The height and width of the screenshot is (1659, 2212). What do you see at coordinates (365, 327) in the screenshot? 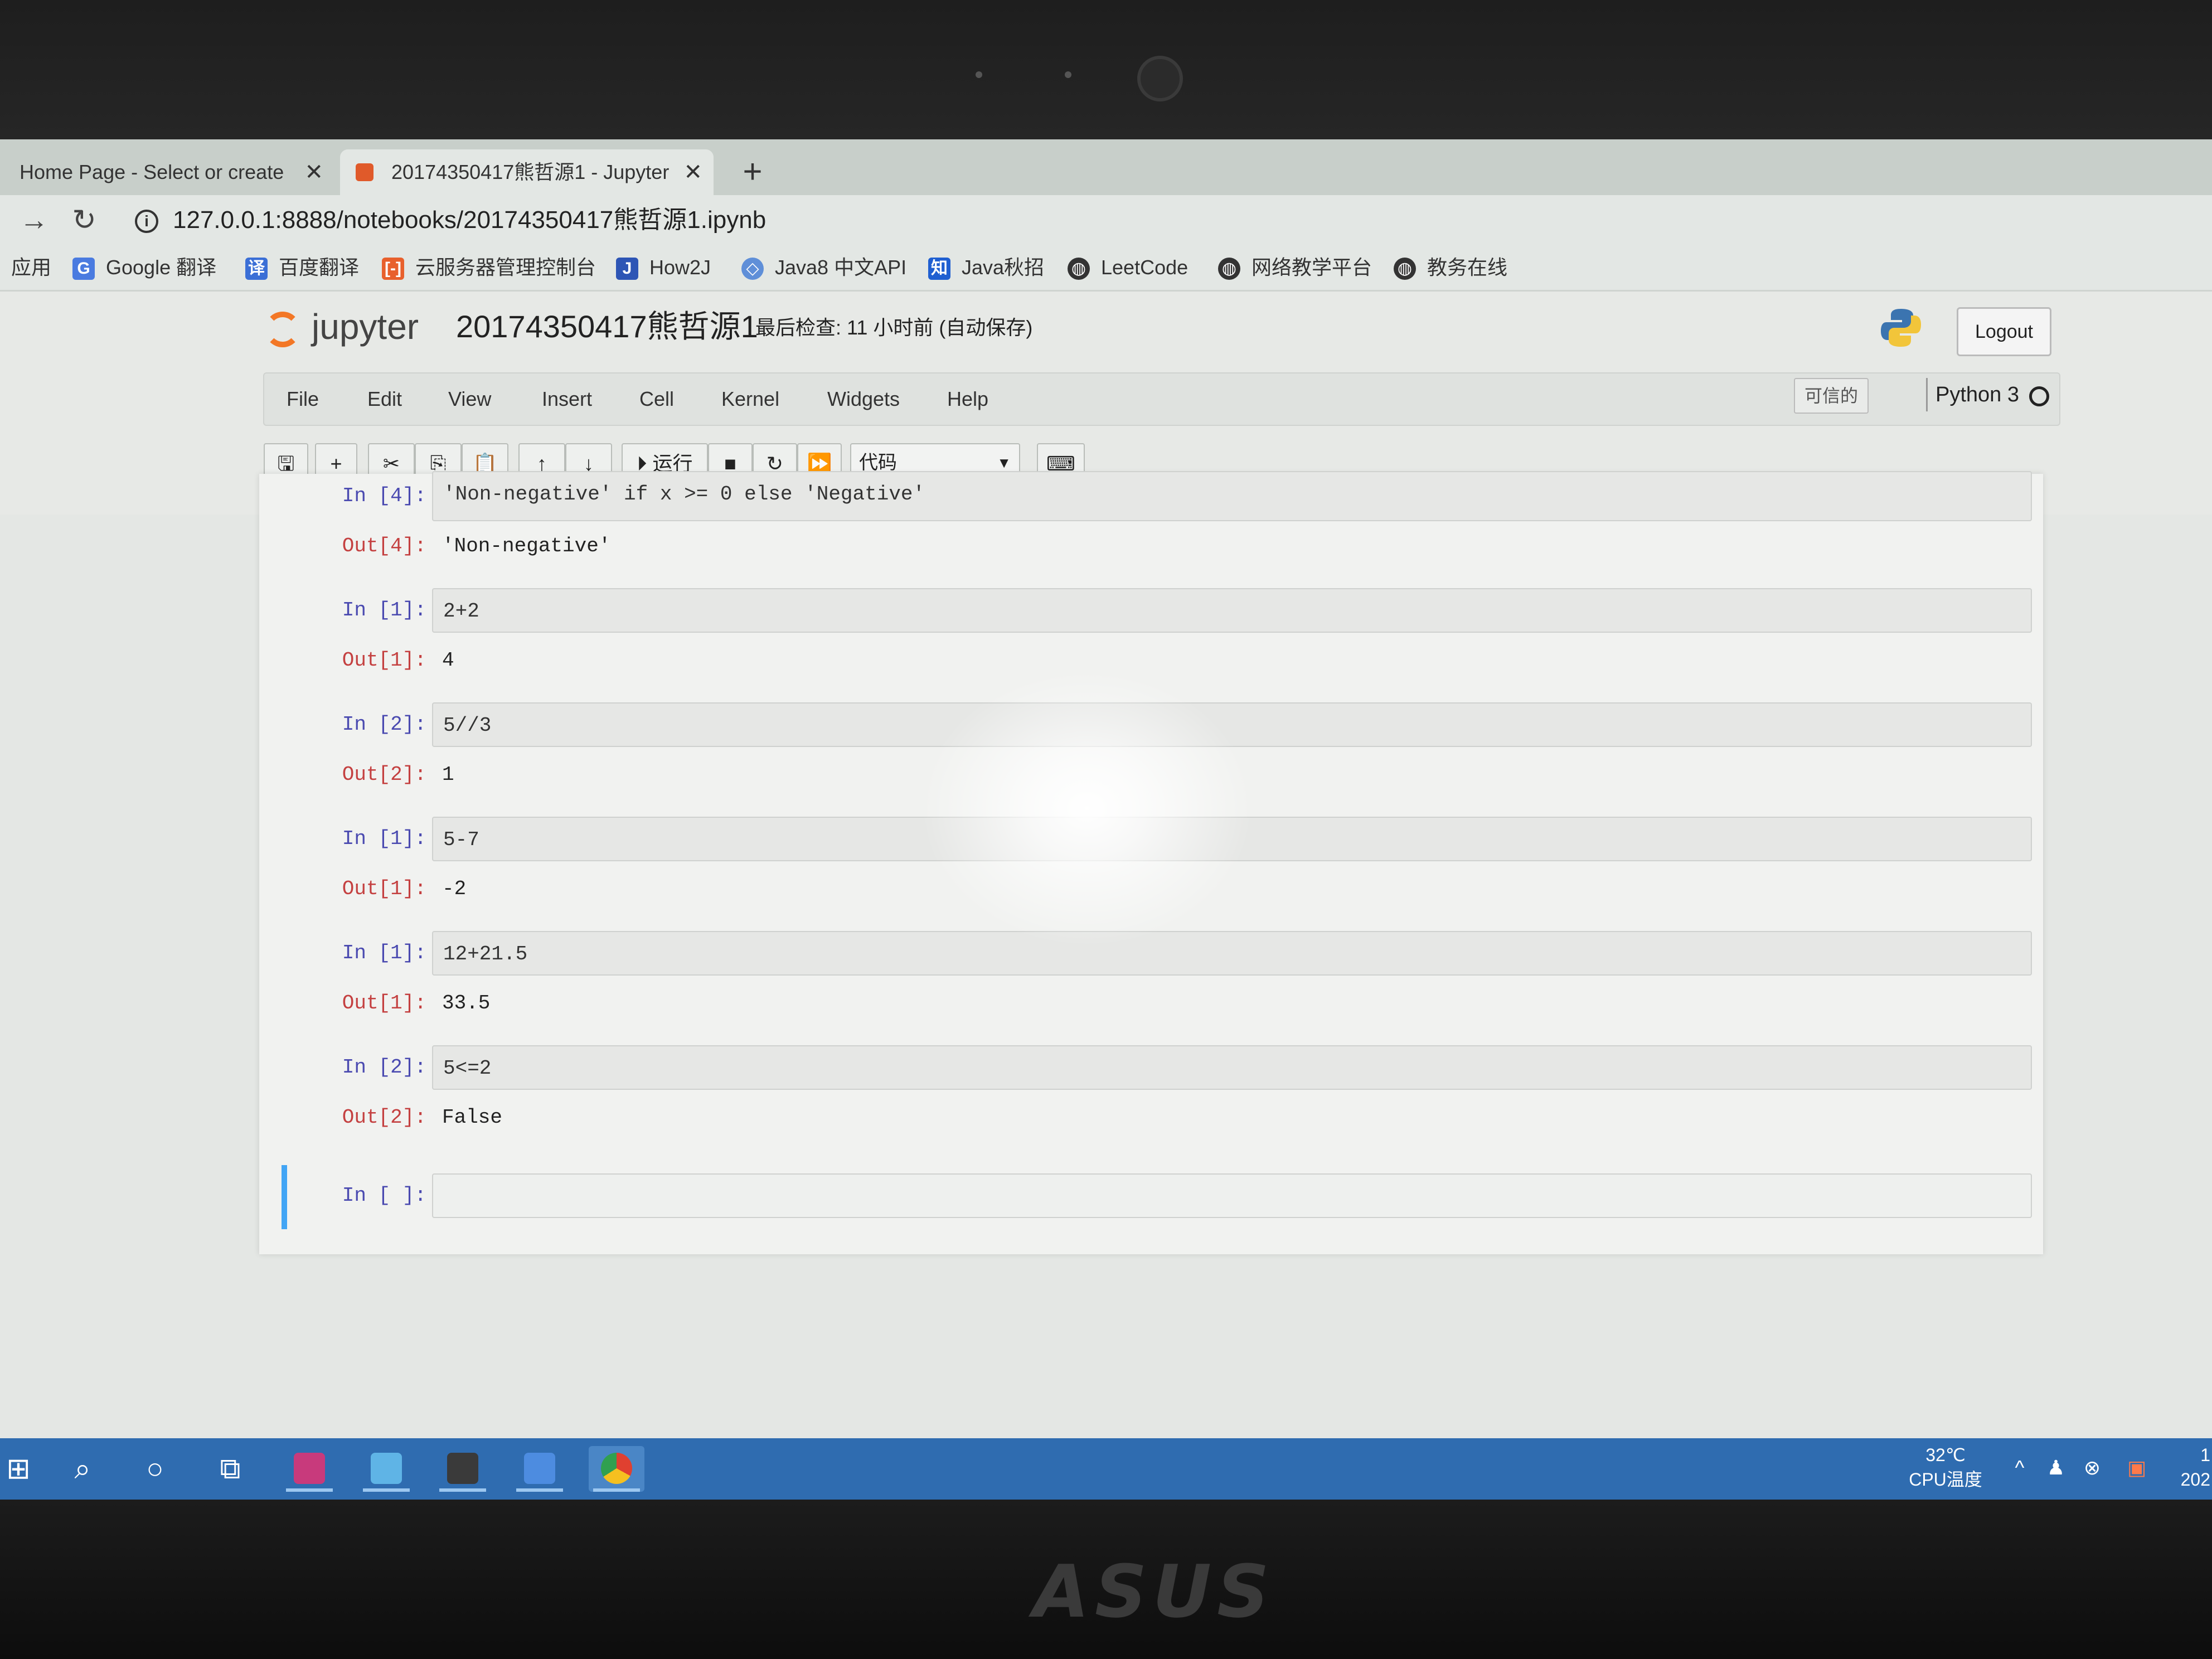
I see `jupyter-logo-text: jupyter` at bounding box center [365, 327].